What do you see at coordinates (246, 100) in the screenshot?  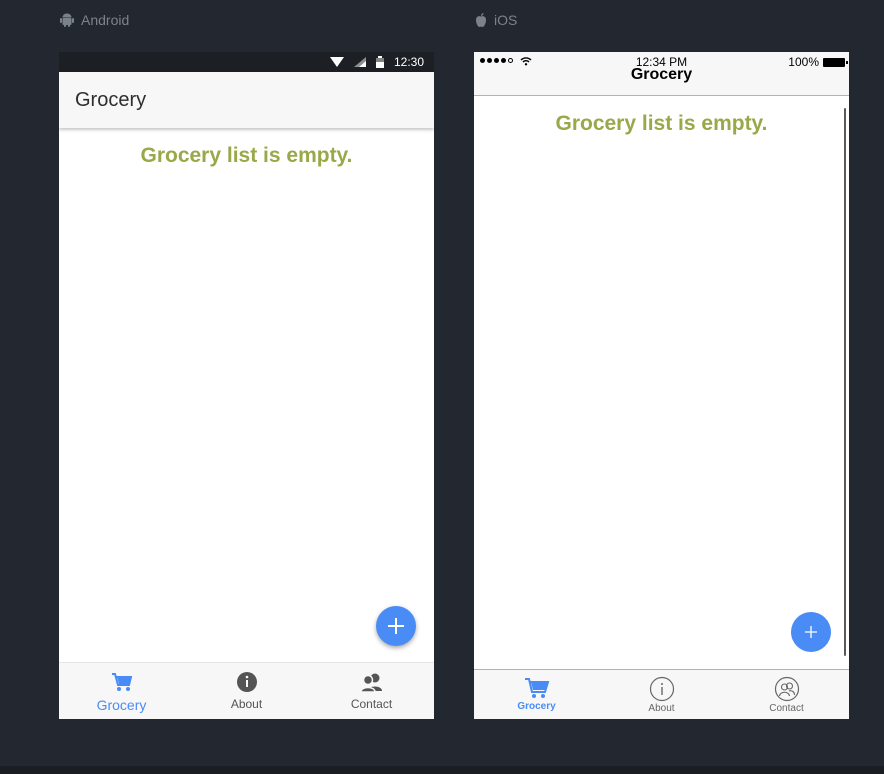 I see `android-app-bar: Grocery` at bounding box center [246, 100].